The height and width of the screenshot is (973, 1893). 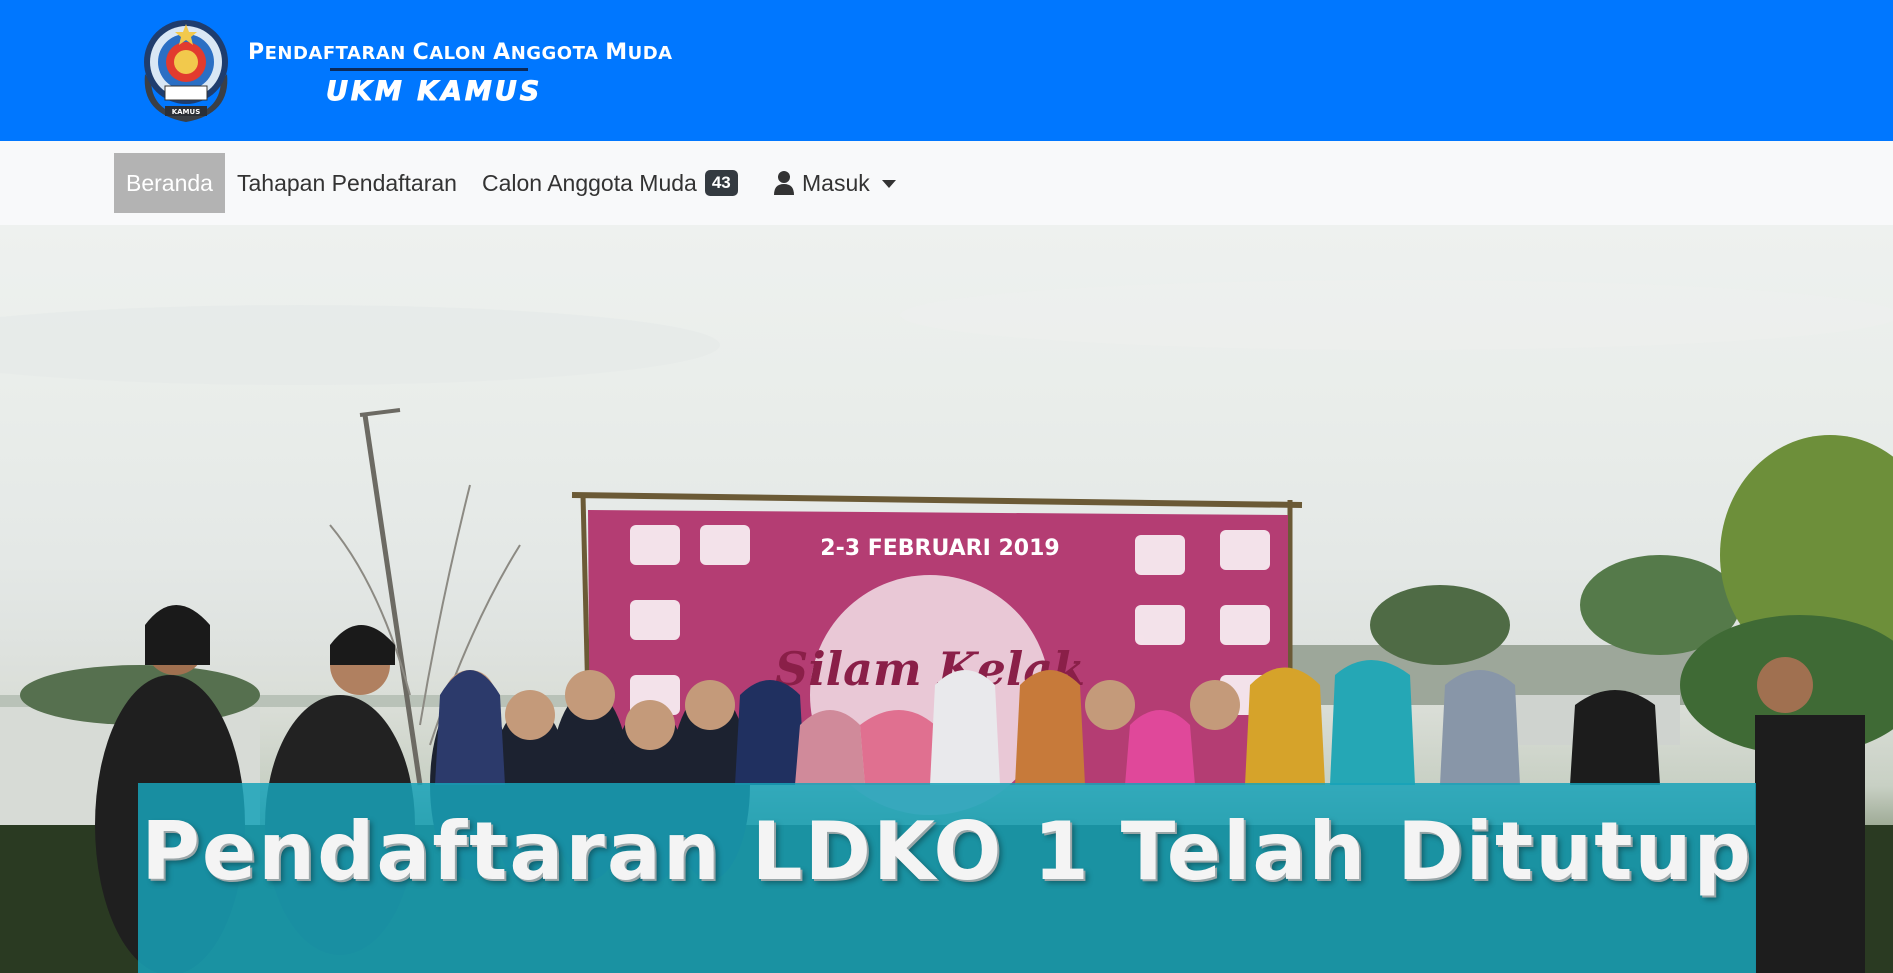 I want to click on nav-item-label: Calon Anggota Muda, so click(x=589, y=182).